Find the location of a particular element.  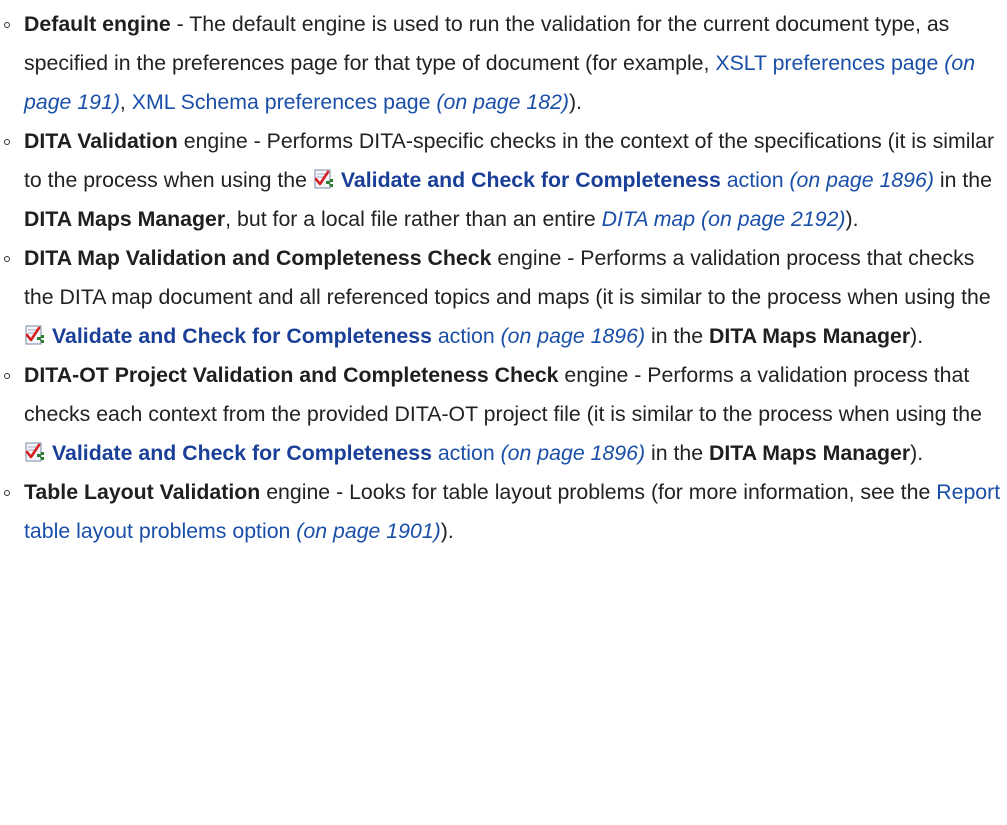

page-reference: (on page 2192) is located at coordinates (770, 219).